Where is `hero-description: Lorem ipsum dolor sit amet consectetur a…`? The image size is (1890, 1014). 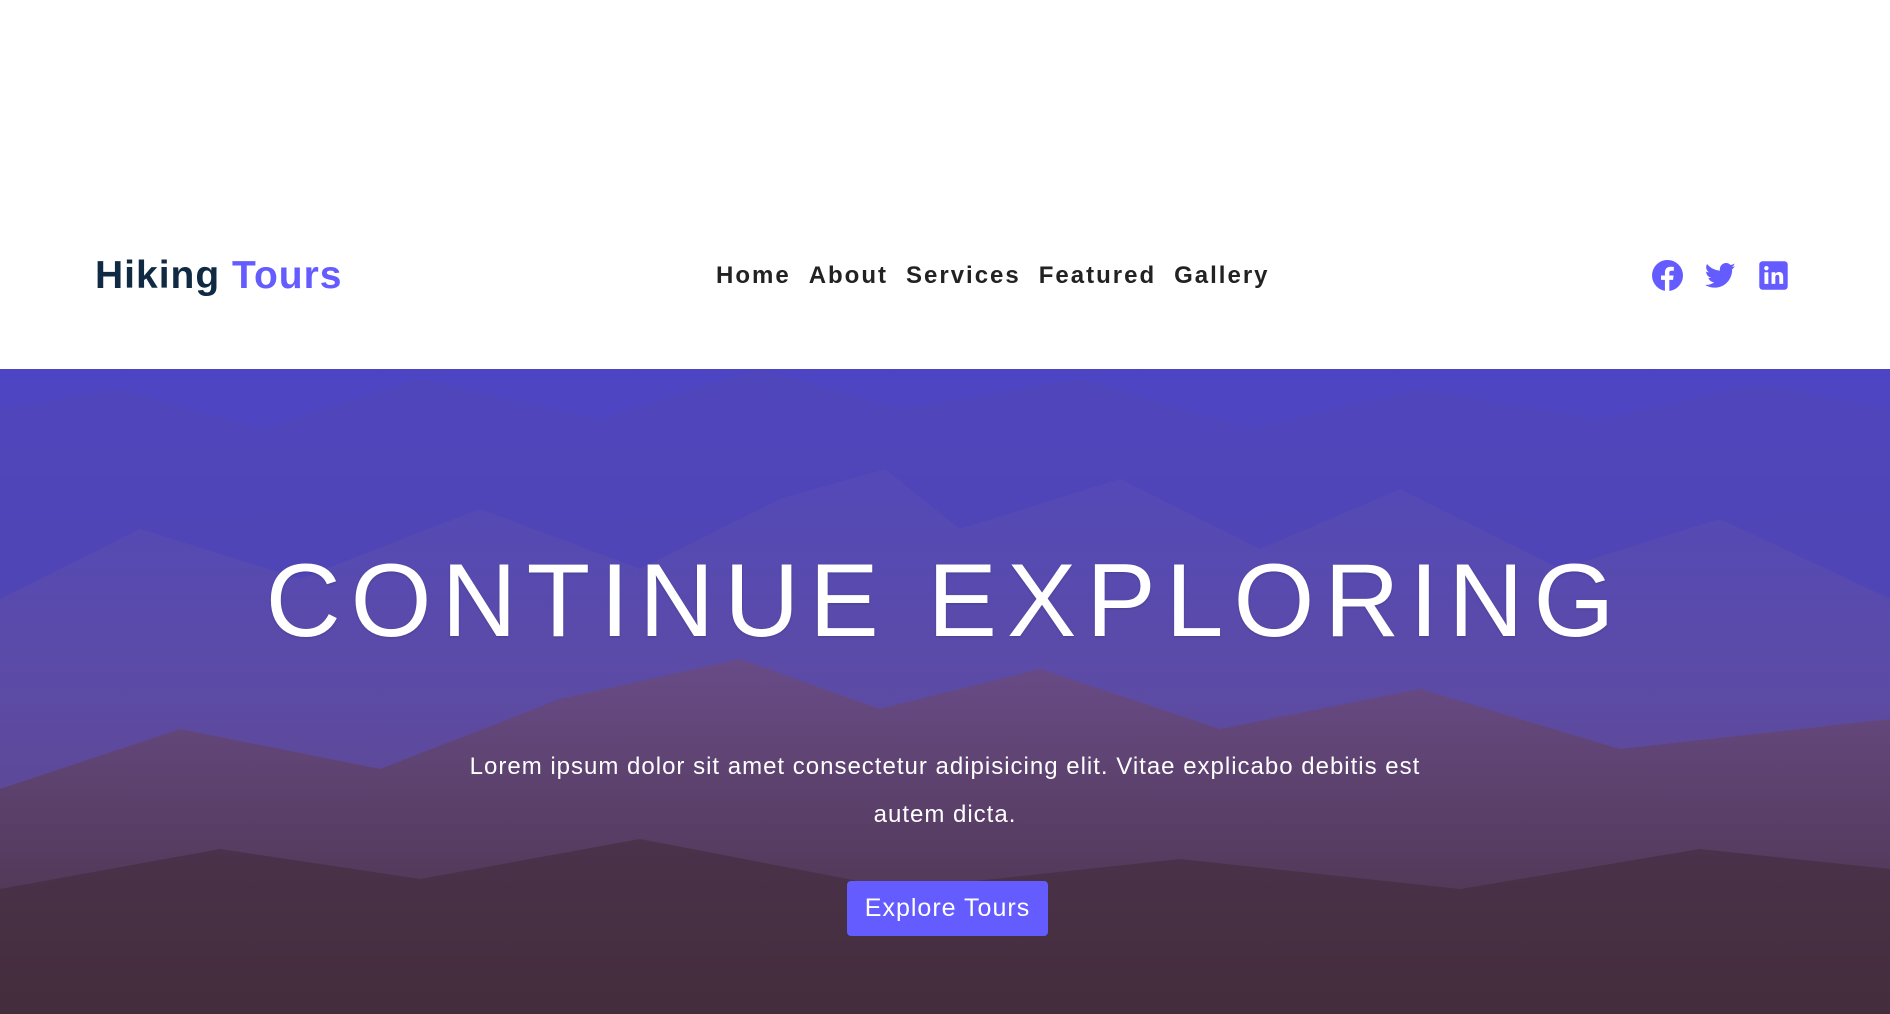
hero-description: Lorem ipsum dolor sit amet consectetur a… is located at coordinates (945, 790).